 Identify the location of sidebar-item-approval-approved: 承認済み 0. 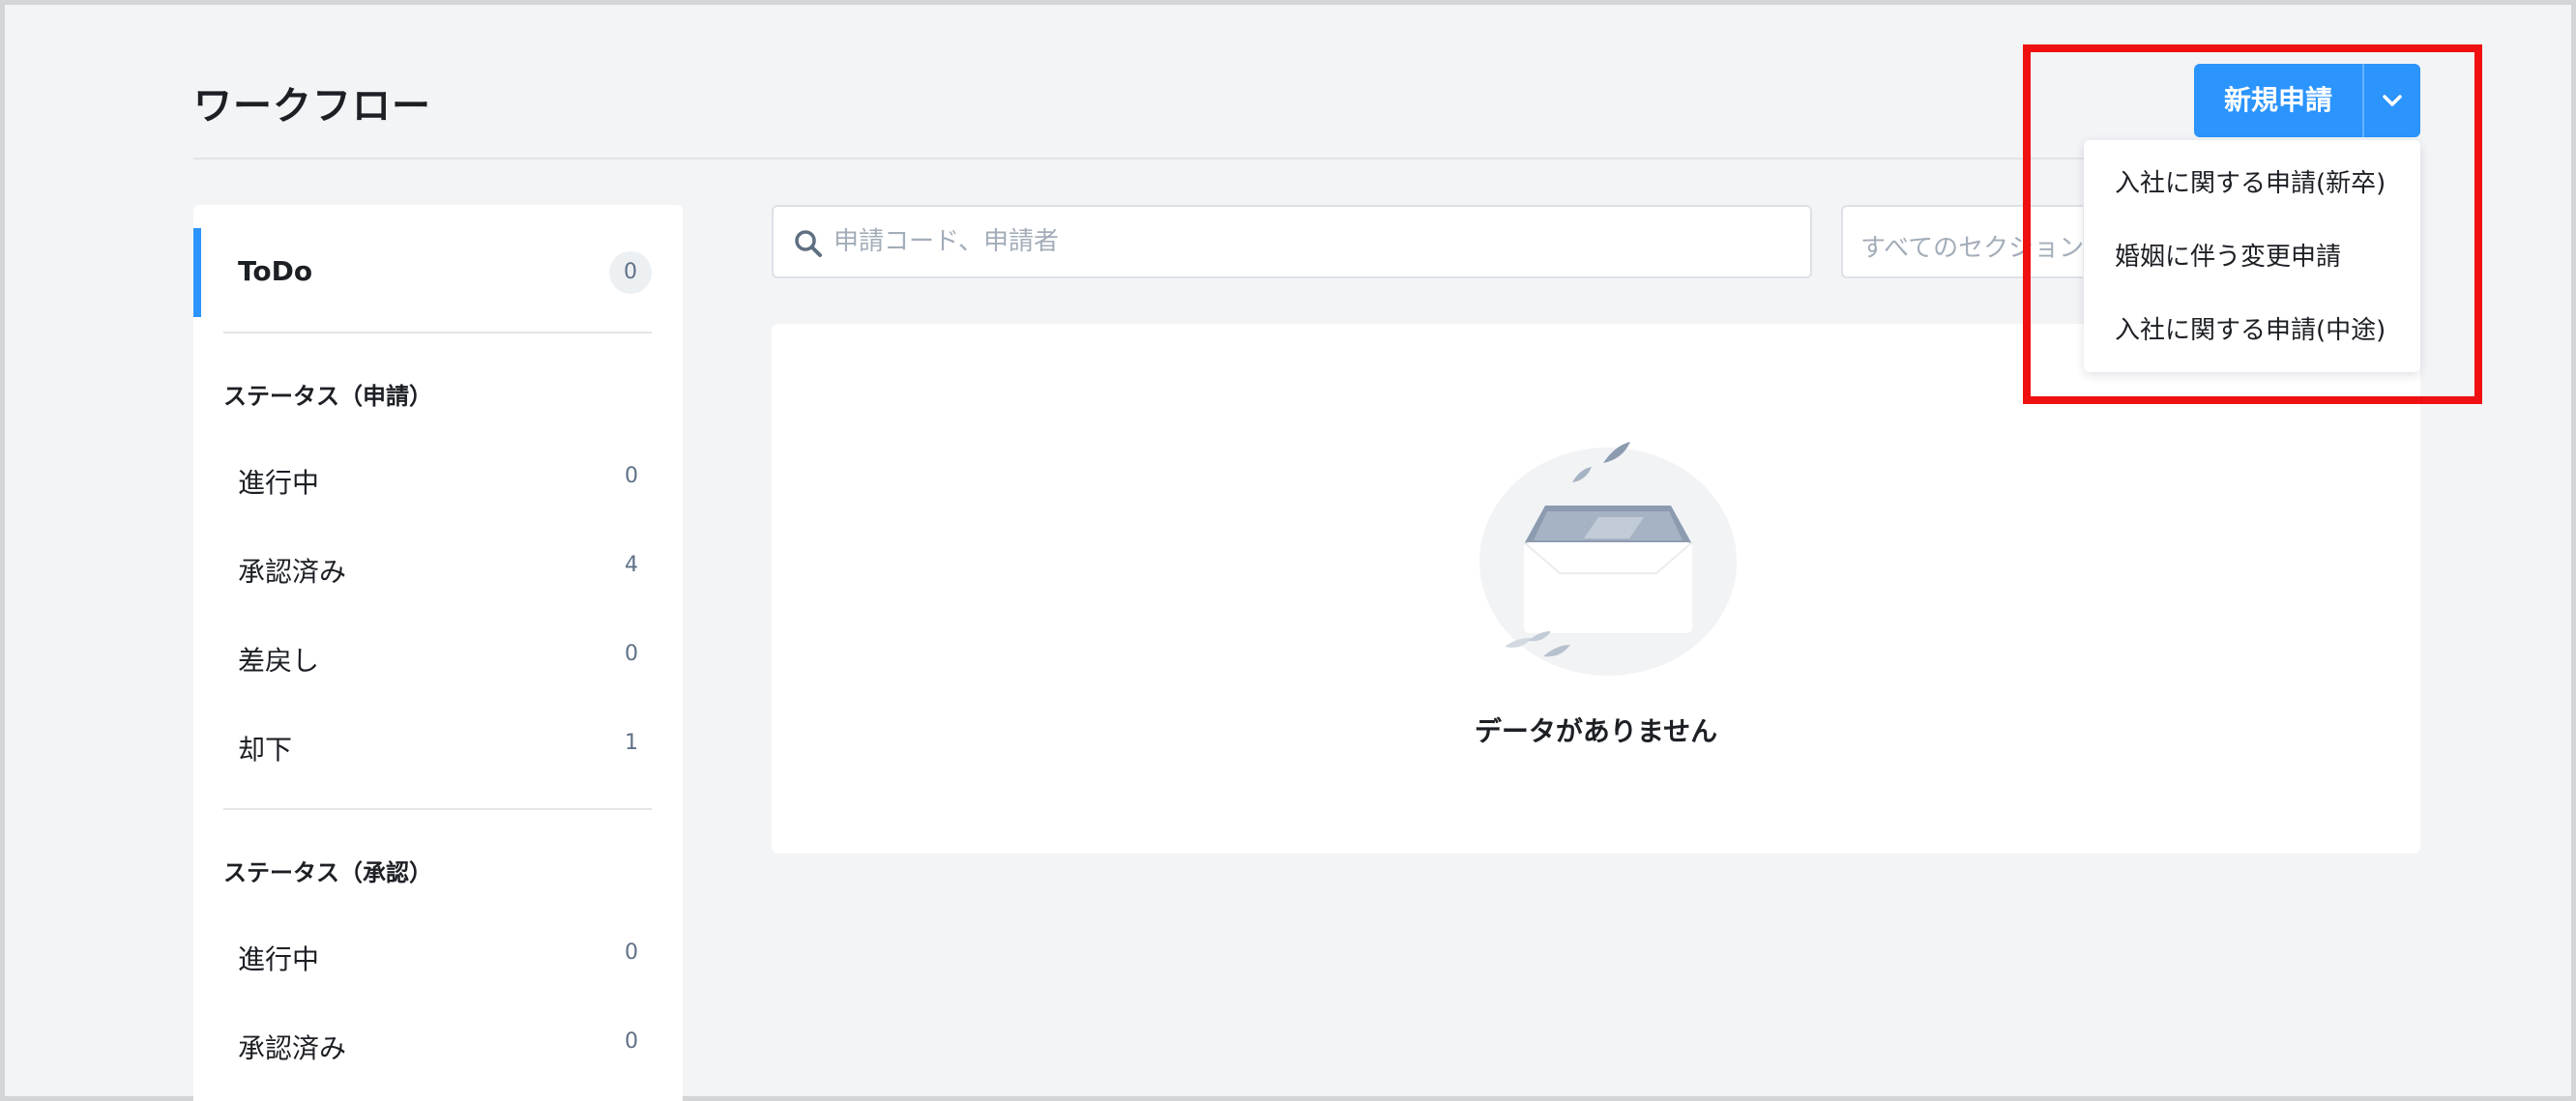
(438, 1043).